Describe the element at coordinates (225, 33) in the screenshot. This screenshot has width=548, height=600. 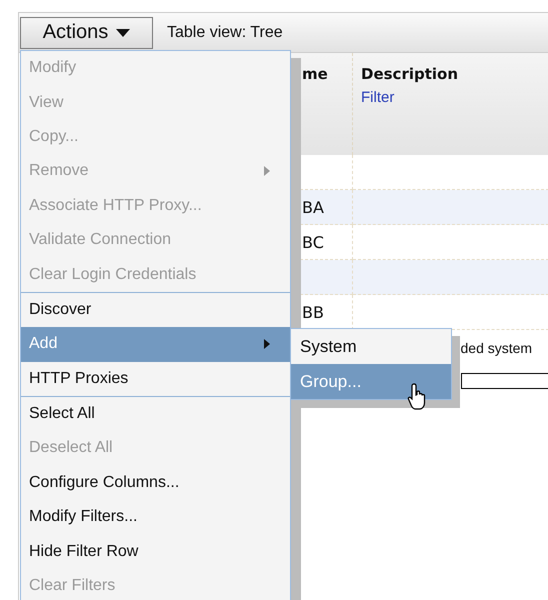
I see `table-view-label: Table view: Tree` at that location.